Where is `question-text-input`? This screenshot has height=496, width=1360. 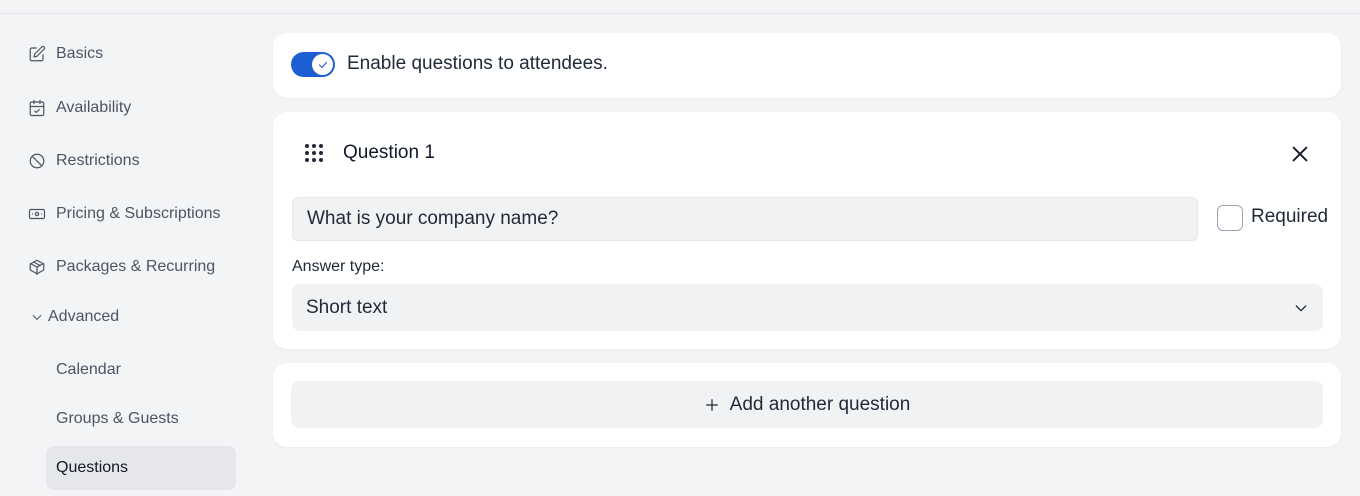 question-text-input is located at coordinates (745, 219).